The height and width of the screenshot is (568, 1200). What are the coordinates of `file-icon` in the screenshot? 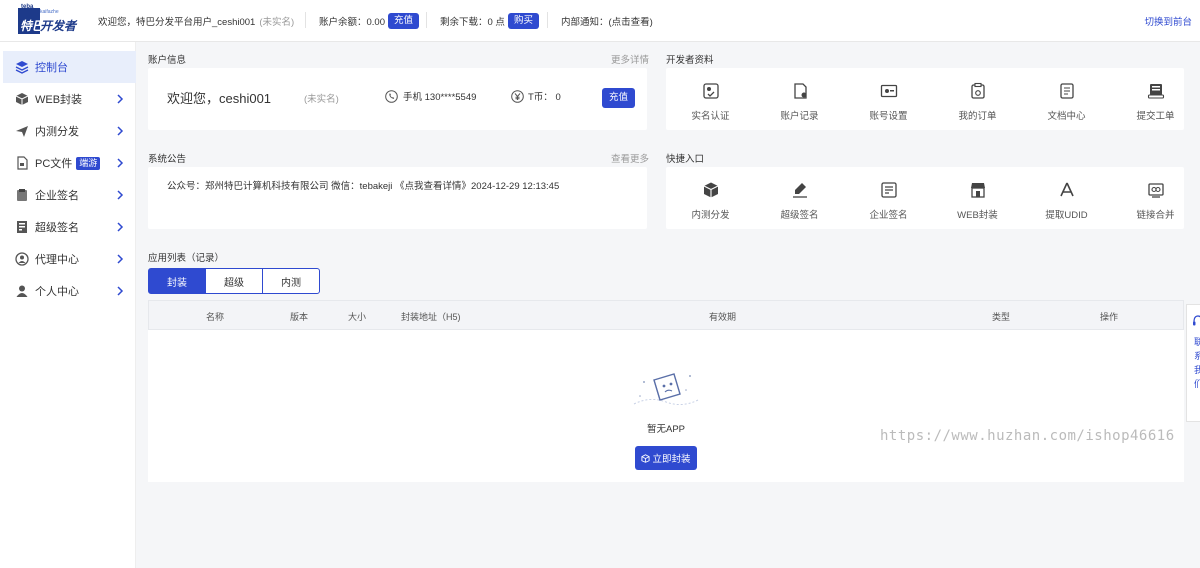 It's located at (22, 163).